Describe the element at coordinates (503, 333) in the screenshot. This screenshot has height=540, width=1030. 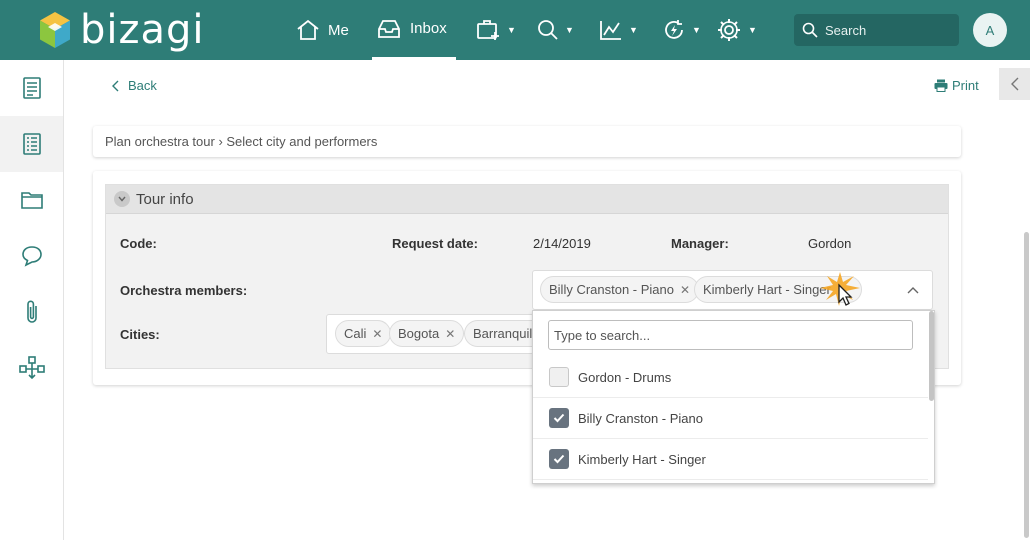
I see `city-tag-label: Barranquil` at that location.